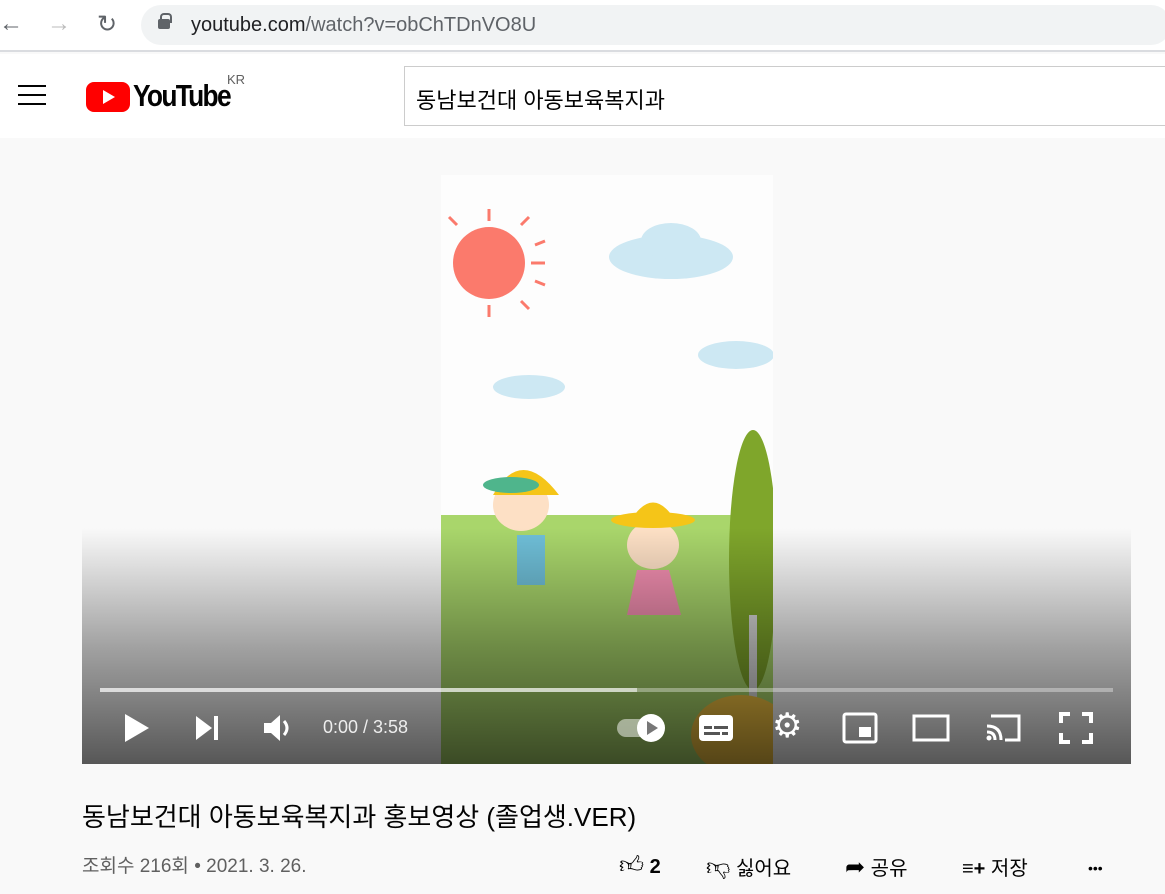 The image size is (1165, 894). What do you see at coordinates (974, 869) in the screenshot?
I see `playlist-add-icon: ≡+` at bounding box center [974, 869].